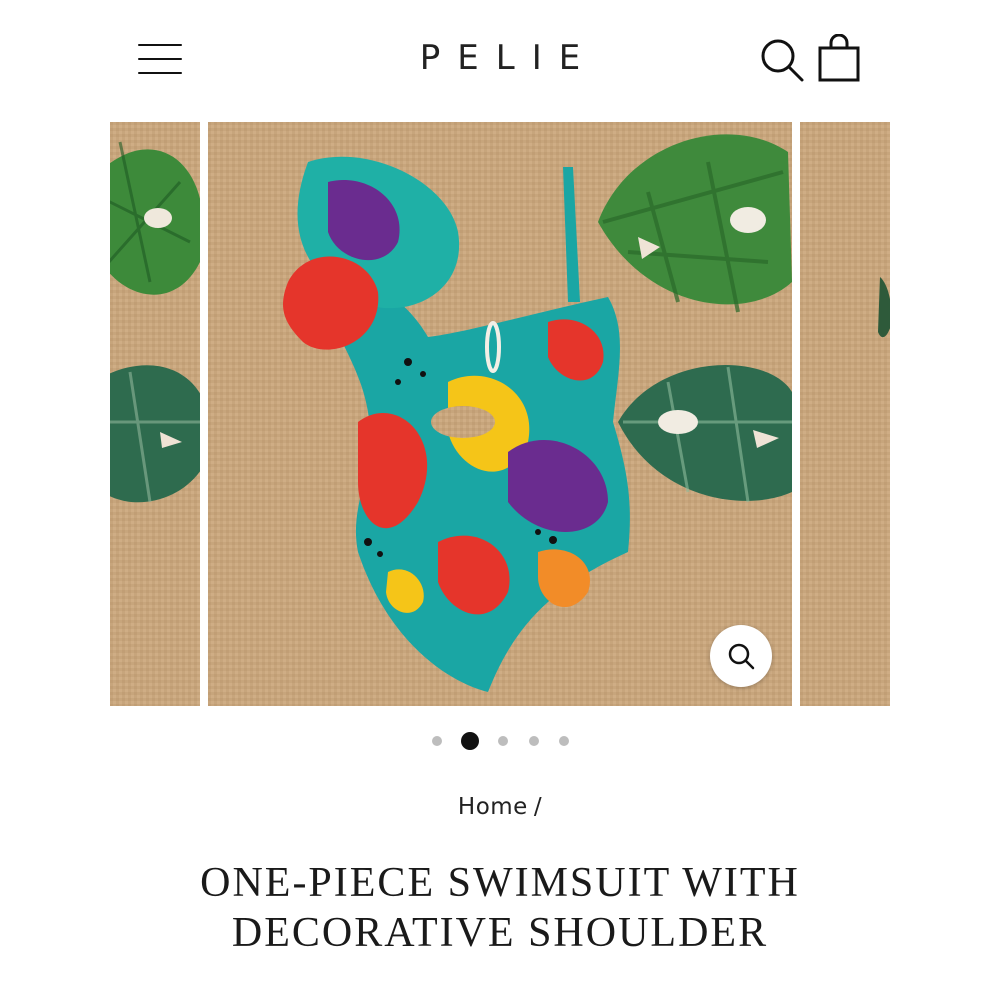 This screenshot has width=1000, height=1000. I want to click on gallery-pagination, so click(500, 742).